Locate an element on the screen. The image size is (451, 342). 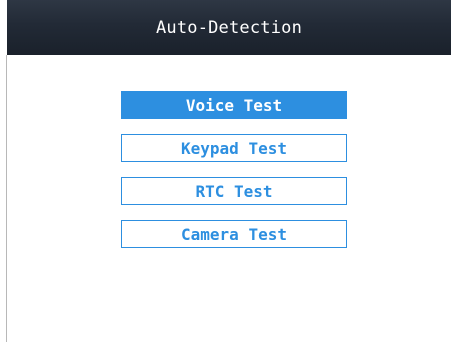
keypad-test-button: Keypad Test is located at coordinates (234, 148).